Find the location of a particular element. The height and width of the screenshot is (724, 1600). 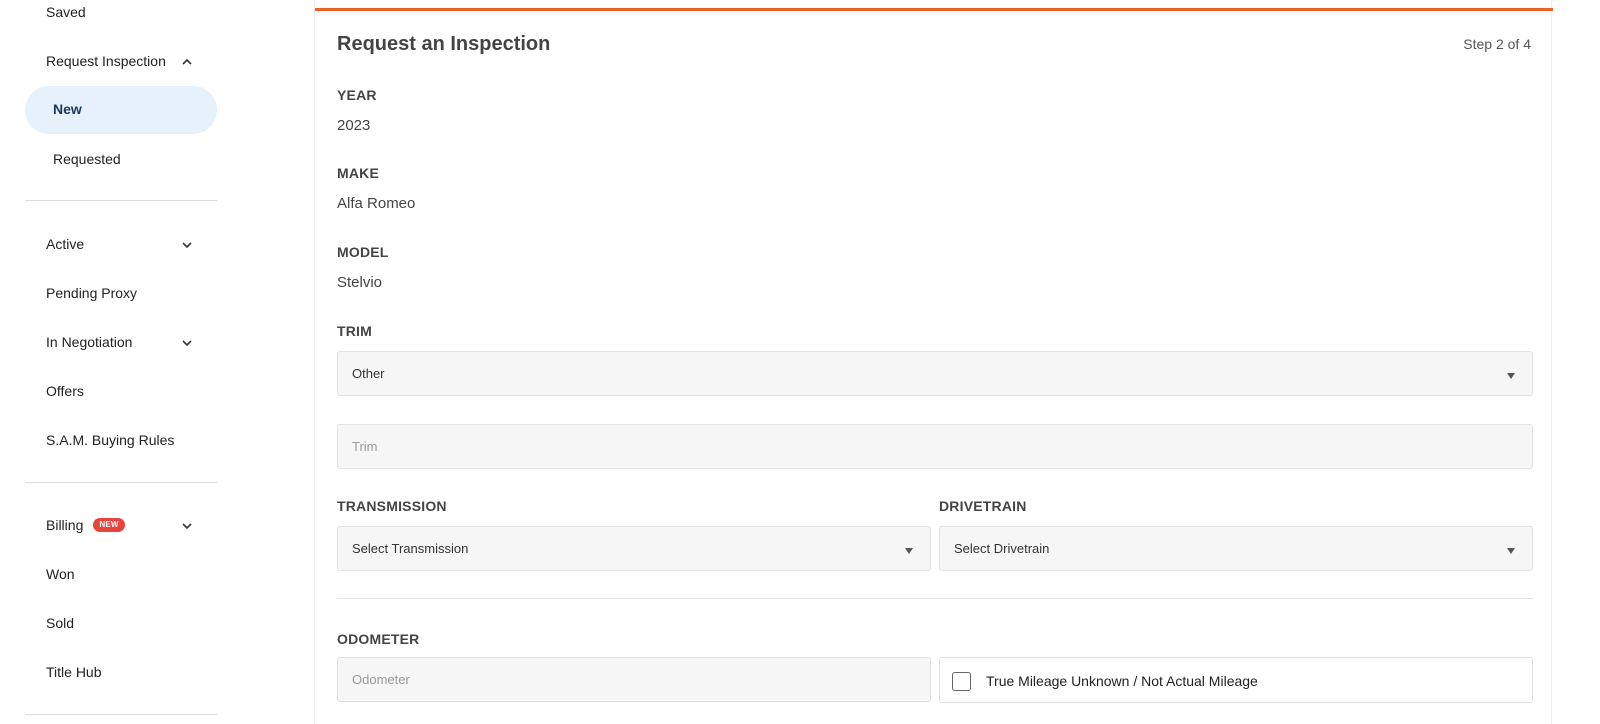

sidebar-item-billing-label: Billing is located at coordinates (65, 525).